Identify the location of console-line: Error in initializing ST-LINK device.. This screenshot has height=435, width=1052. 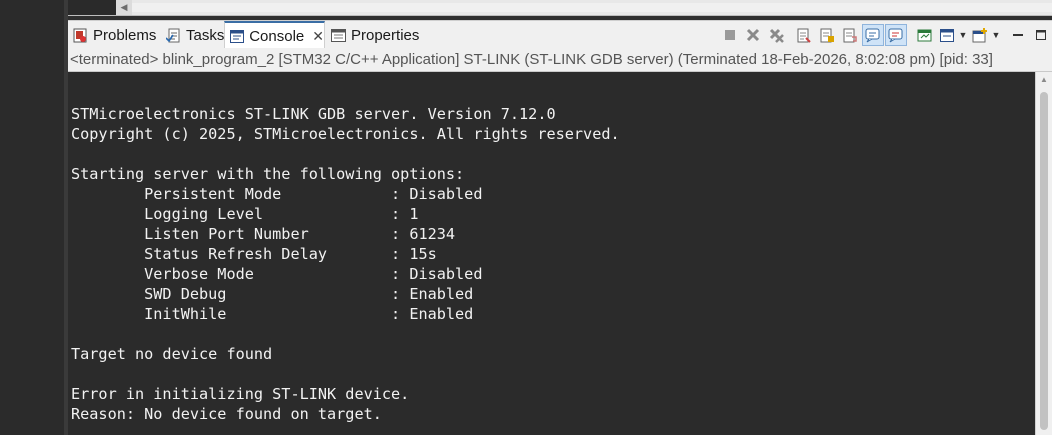
(240, 394).